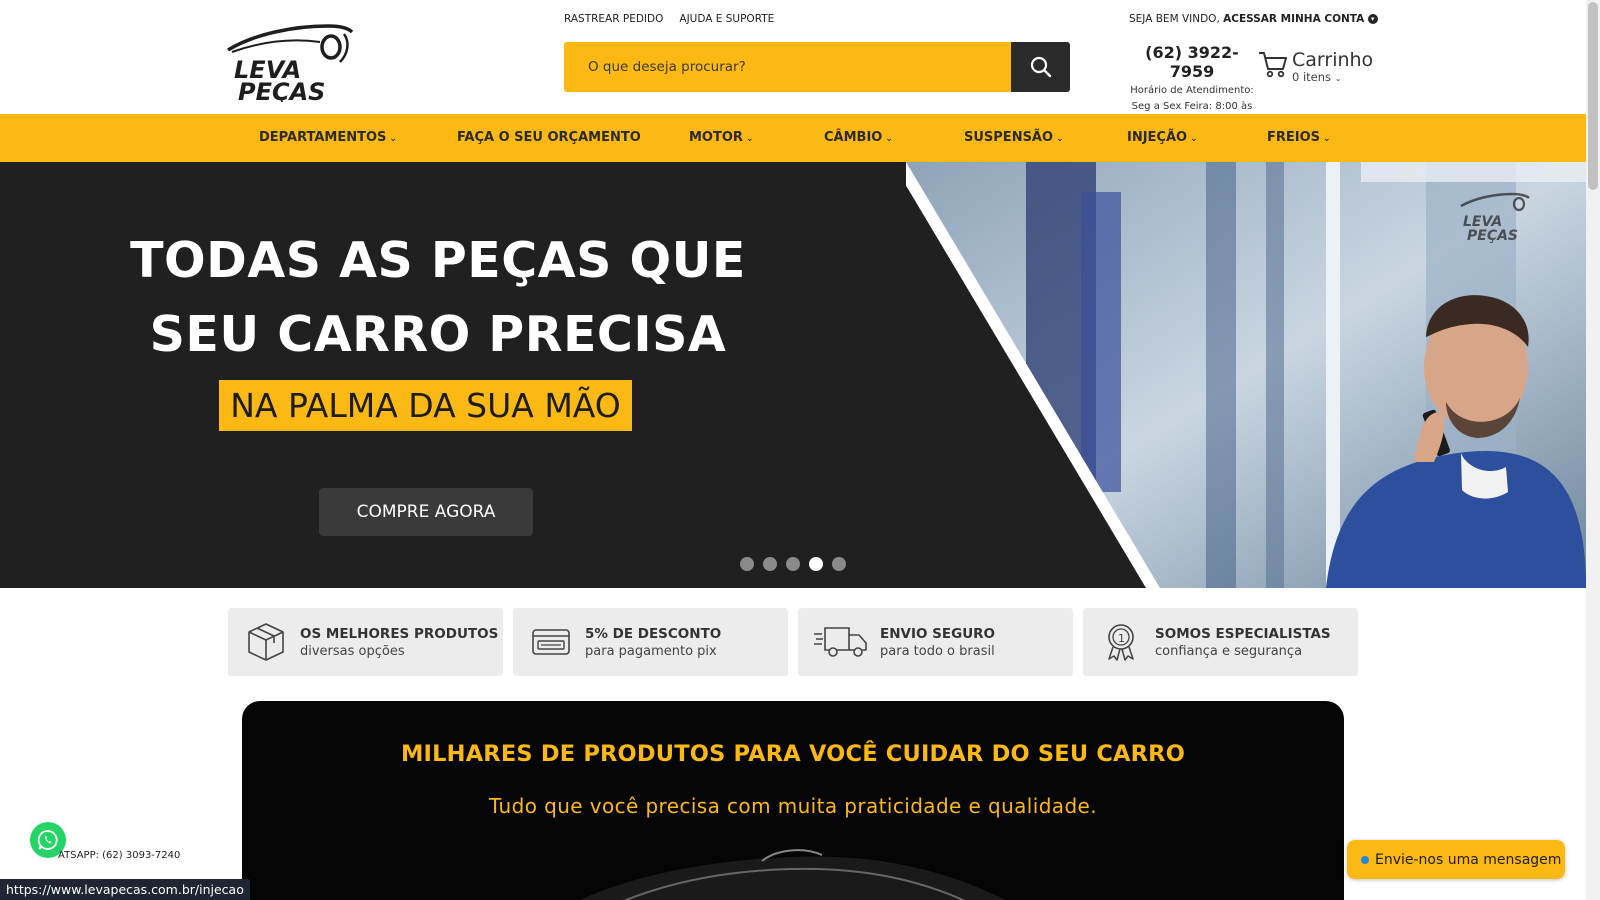  I want to click on status-url: https://www.levapecas.com.br/injecao, so click(125, 889).